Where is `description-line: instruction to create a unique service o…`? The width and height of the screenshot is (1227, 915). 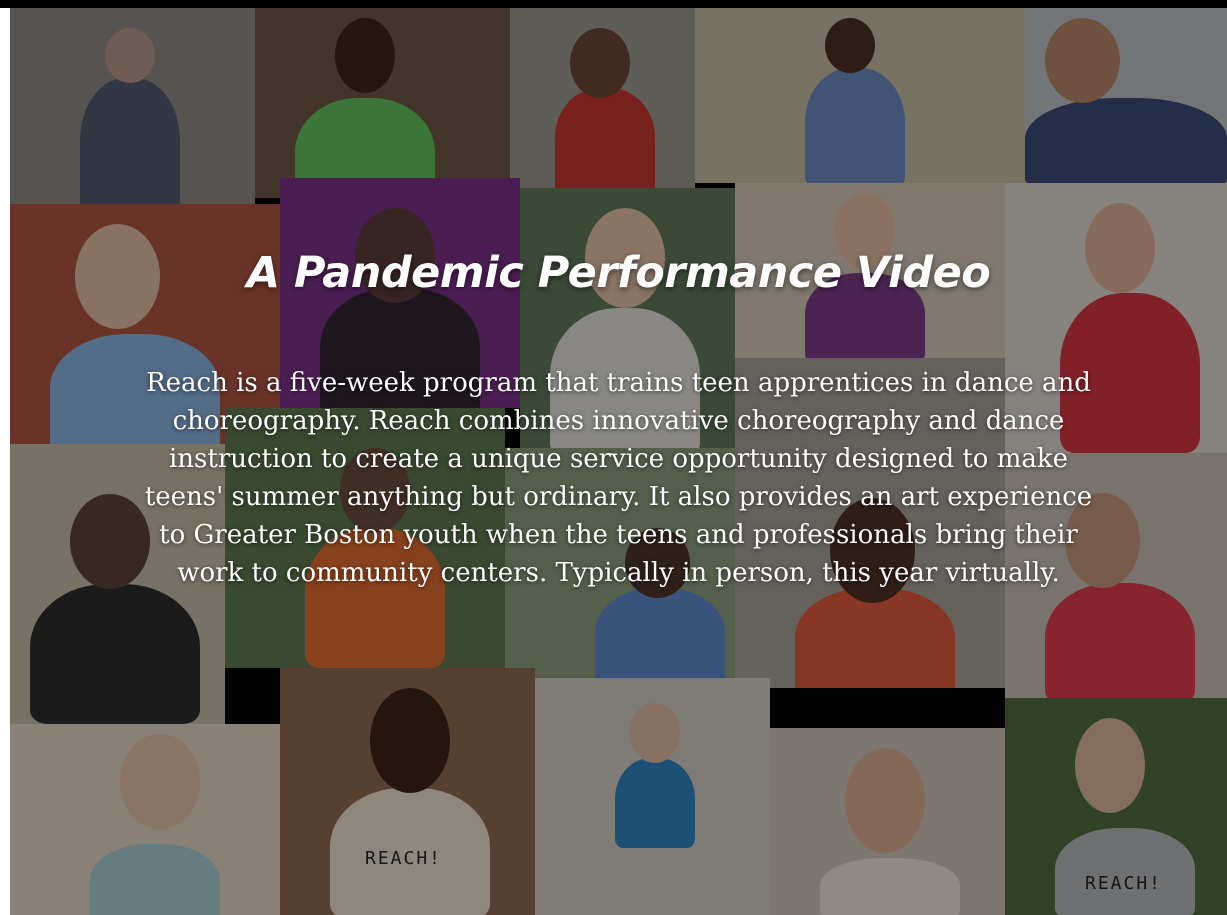
description-line: instruction to create a unique service o… is located at coordinates (618, 459).